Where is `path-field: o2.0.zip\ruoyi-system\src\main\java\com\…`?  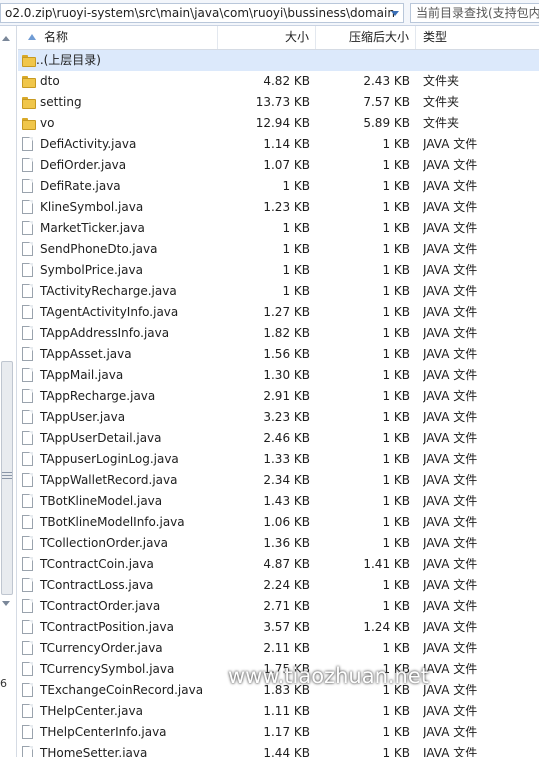
path-field: o2.0.zip\ruoyi-system\src\main\java\com\… is located at coordinates (202, 13).